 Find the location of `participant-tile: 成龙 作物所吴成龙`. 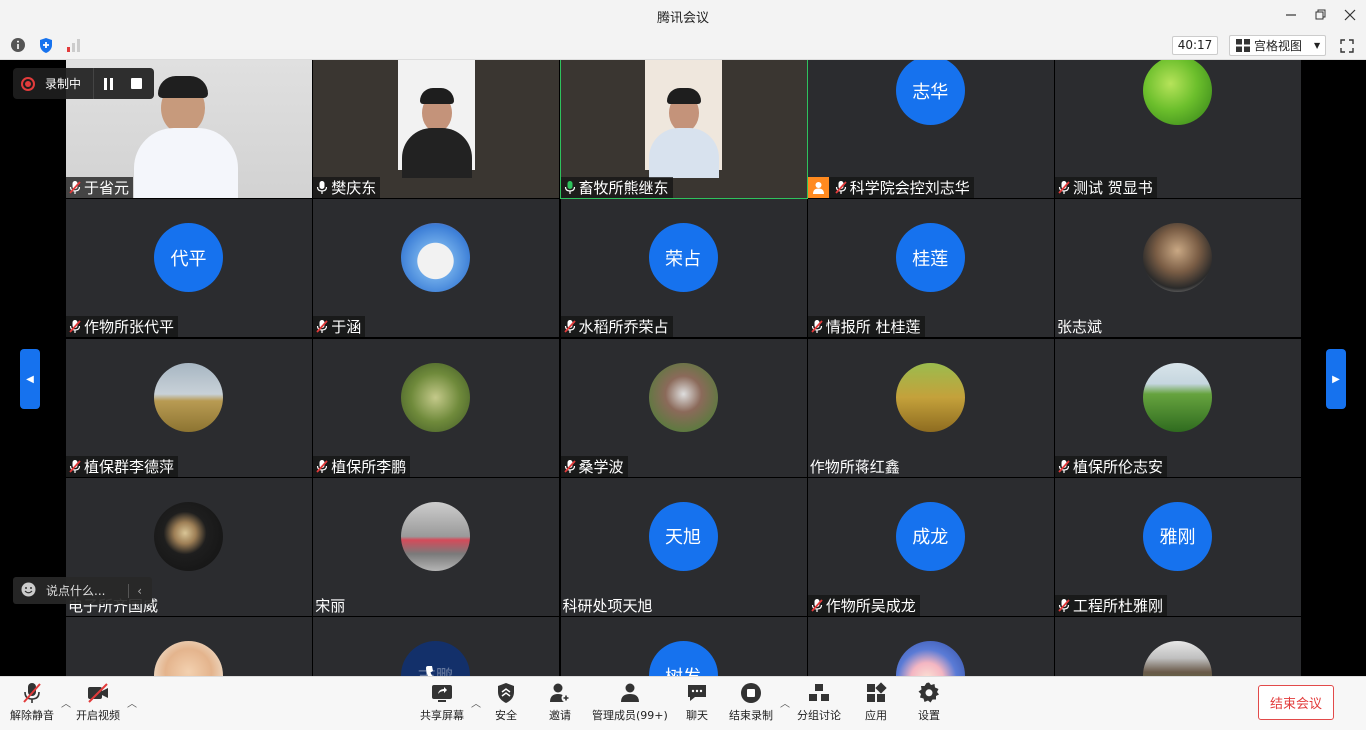

participant-tile: 成龙 作物所吴成龙 is located at coordinates (930, 546).